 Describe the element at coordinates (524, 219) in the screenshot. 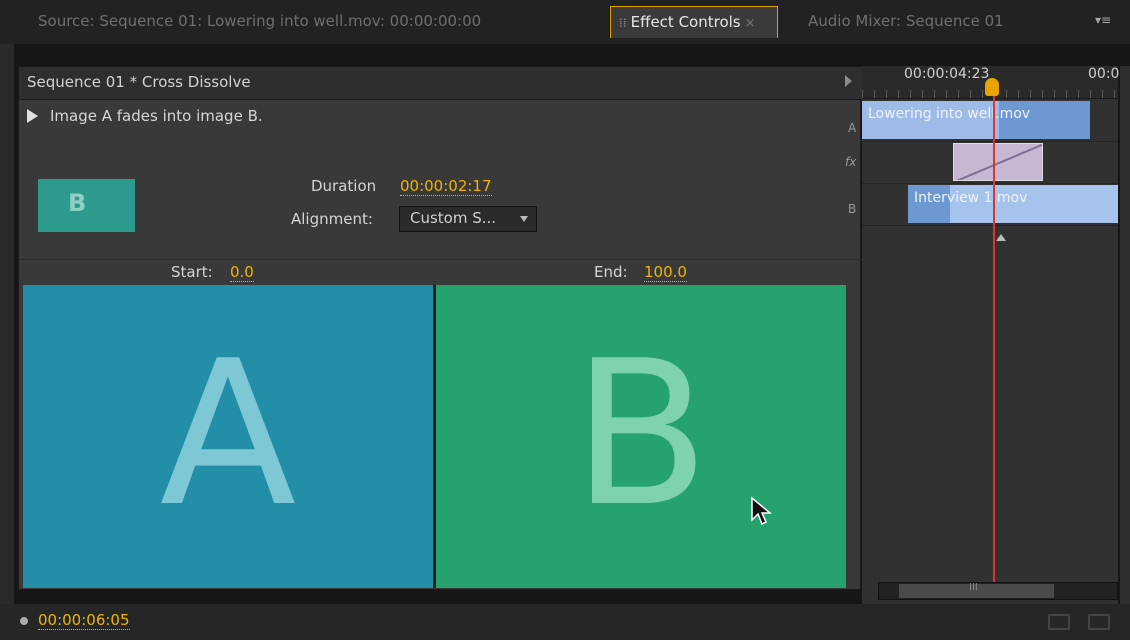

I see `chevron-down-icon` at that location.